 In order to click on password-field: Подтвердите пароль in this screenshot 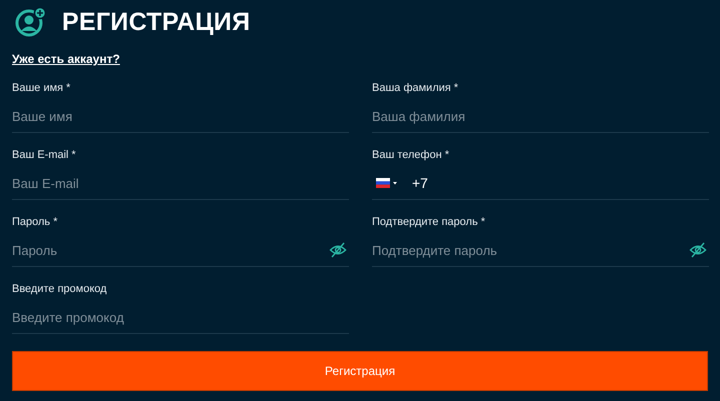, I will do `click(530, 250)`.